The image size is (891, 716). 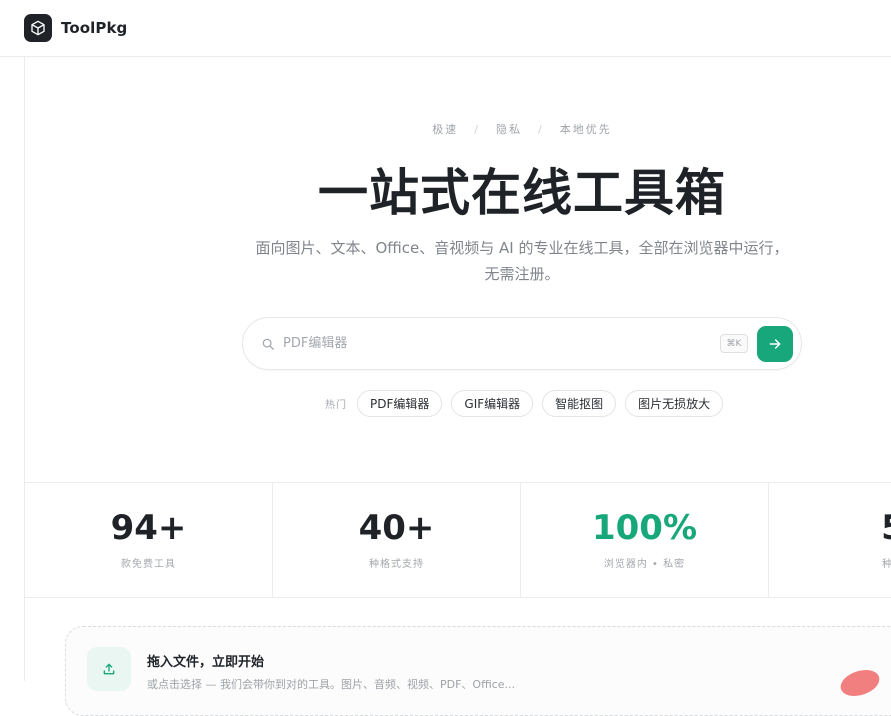 I want to click on hero-title: 一站式在线工具箱, so click(x=522, y=193).